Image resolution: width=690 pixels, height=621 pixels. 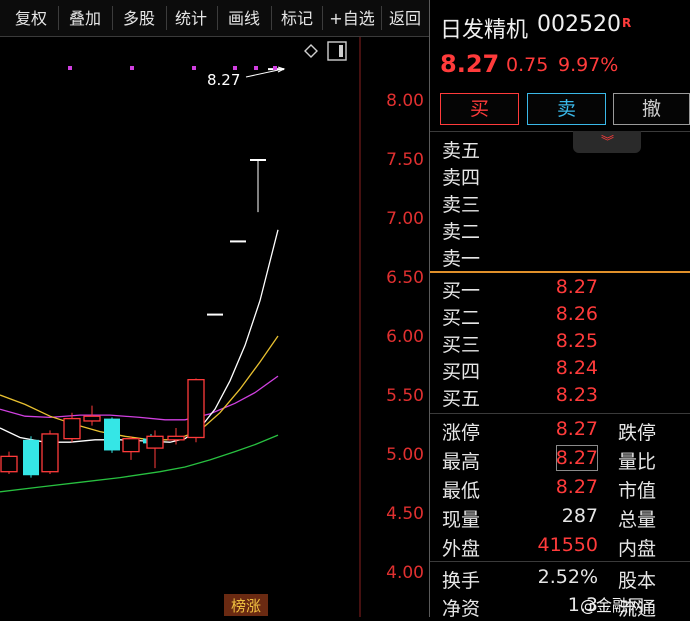 What do you see at coordinates (461, 491) in the screenshot?
I see `low-label: 最低` at bounding box center [461, 491].